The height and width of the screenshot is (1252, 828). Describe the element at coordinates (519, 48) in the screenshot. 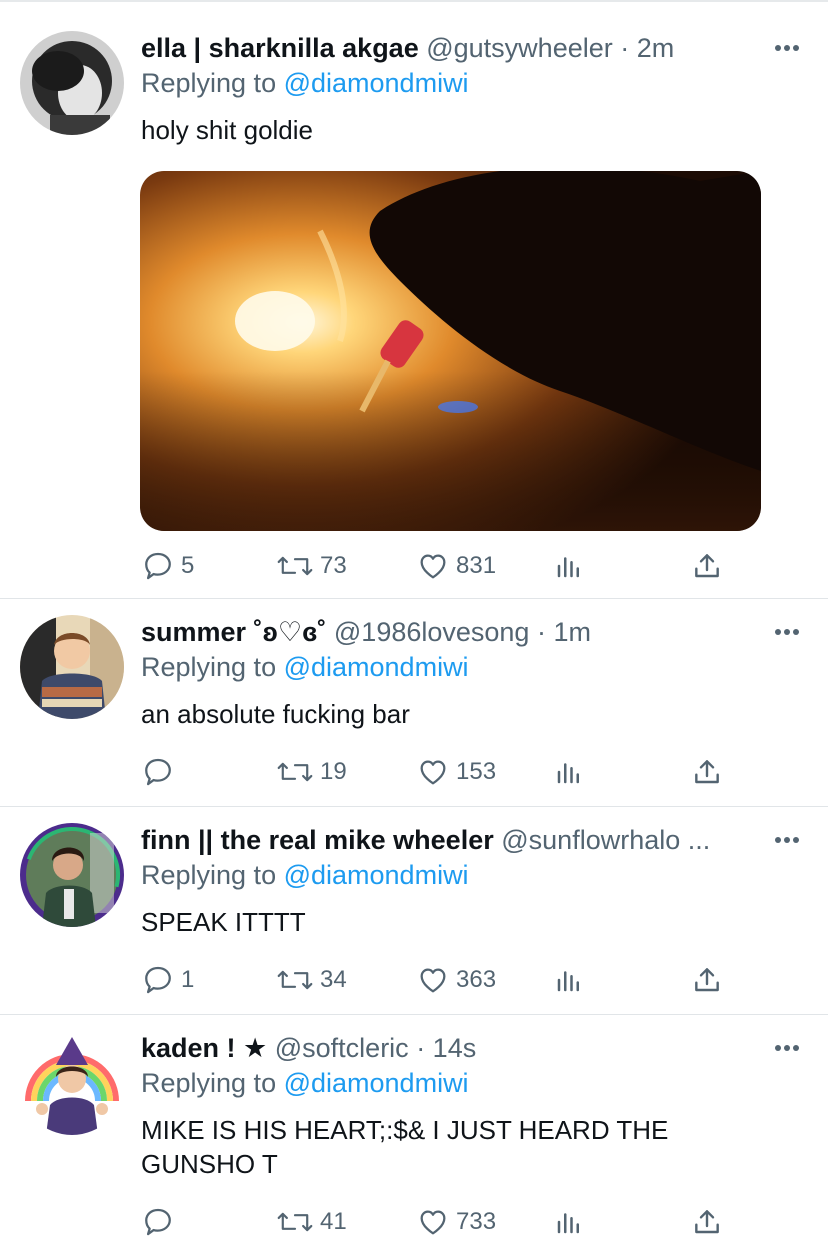

I see `username: @gutsywheeler` at that location.